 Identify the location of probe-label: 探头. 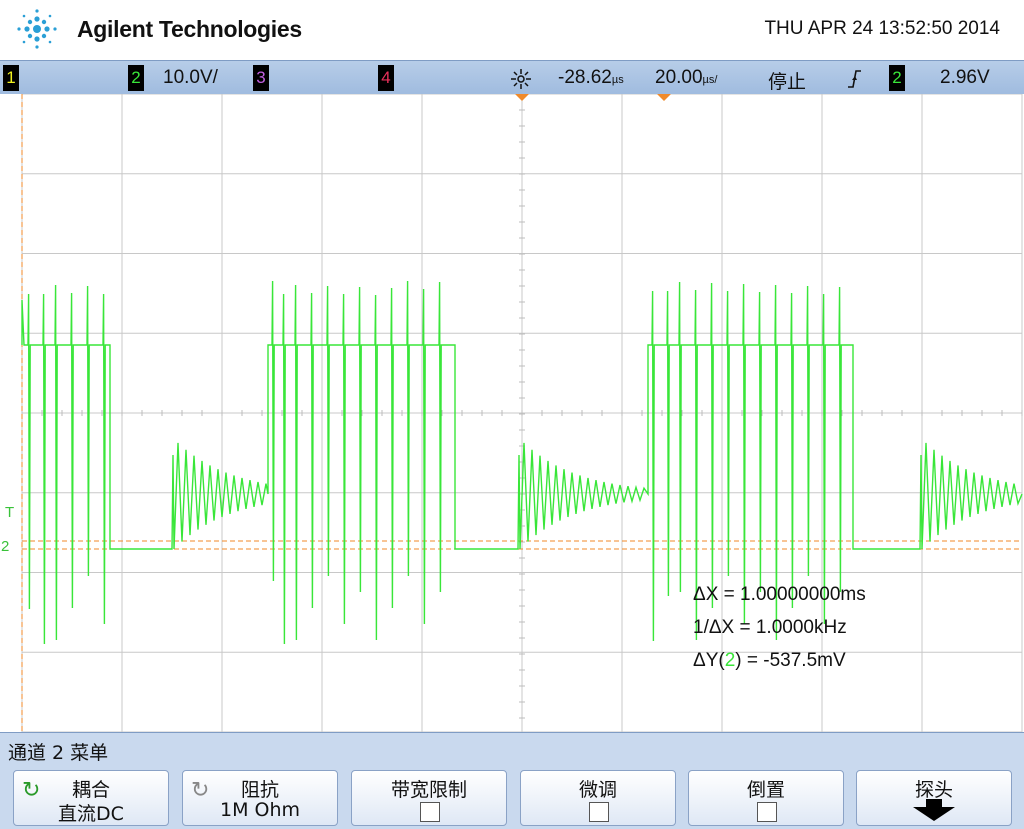
(933, 790).